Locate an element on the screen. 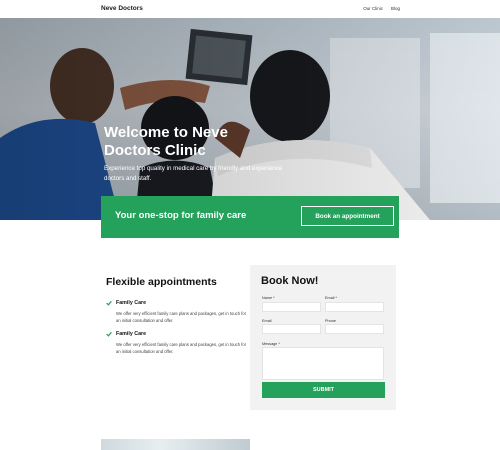 The image size is (500, 450). email-field is located at coordinates (291, 329).